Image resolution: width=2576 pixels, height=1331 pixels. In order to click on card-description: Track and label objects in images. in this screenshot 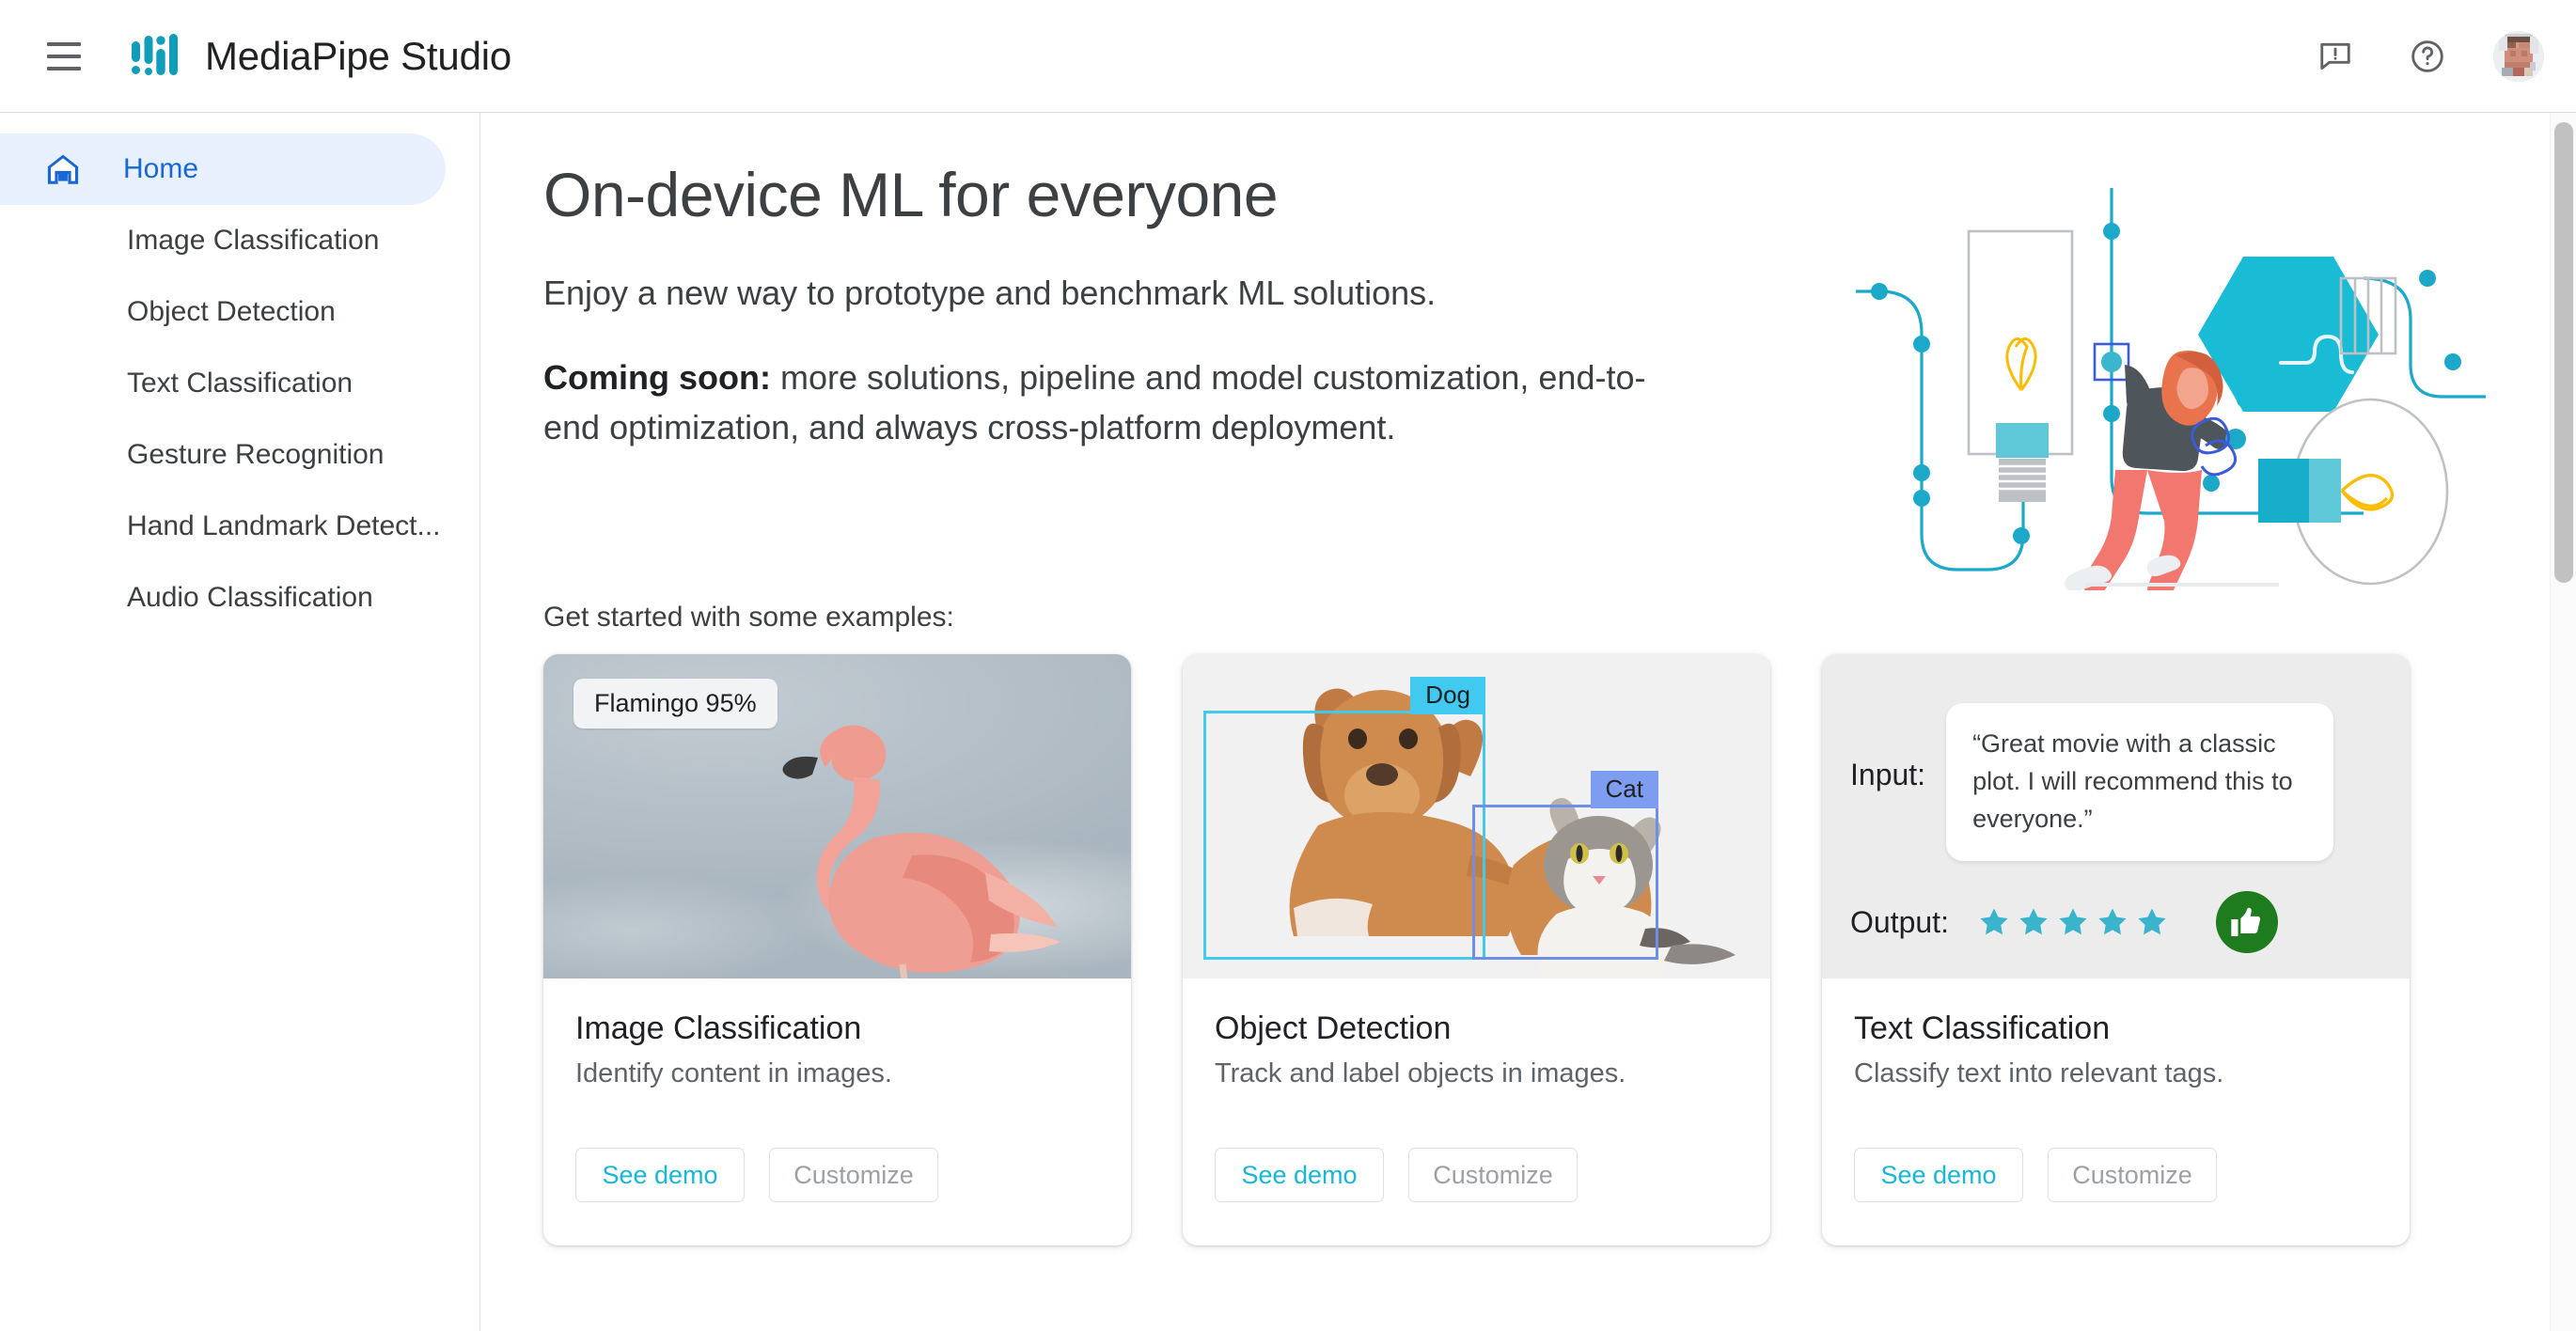, I will do `click(1421, 1073)`.